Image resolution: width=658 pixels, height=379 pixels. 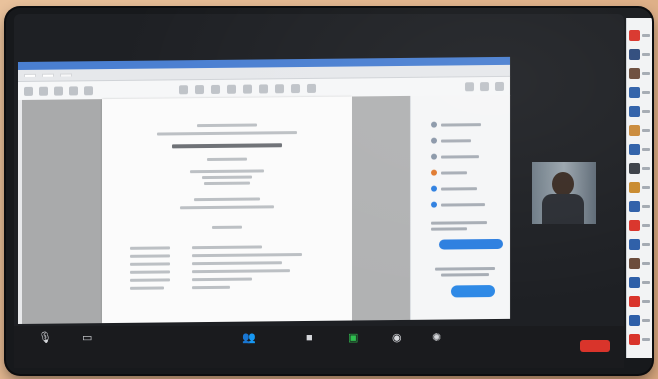 What do you see at coordinates (199, 89) in the screenshot?
I see `next-page-icon` at bounding box center [199, 89].